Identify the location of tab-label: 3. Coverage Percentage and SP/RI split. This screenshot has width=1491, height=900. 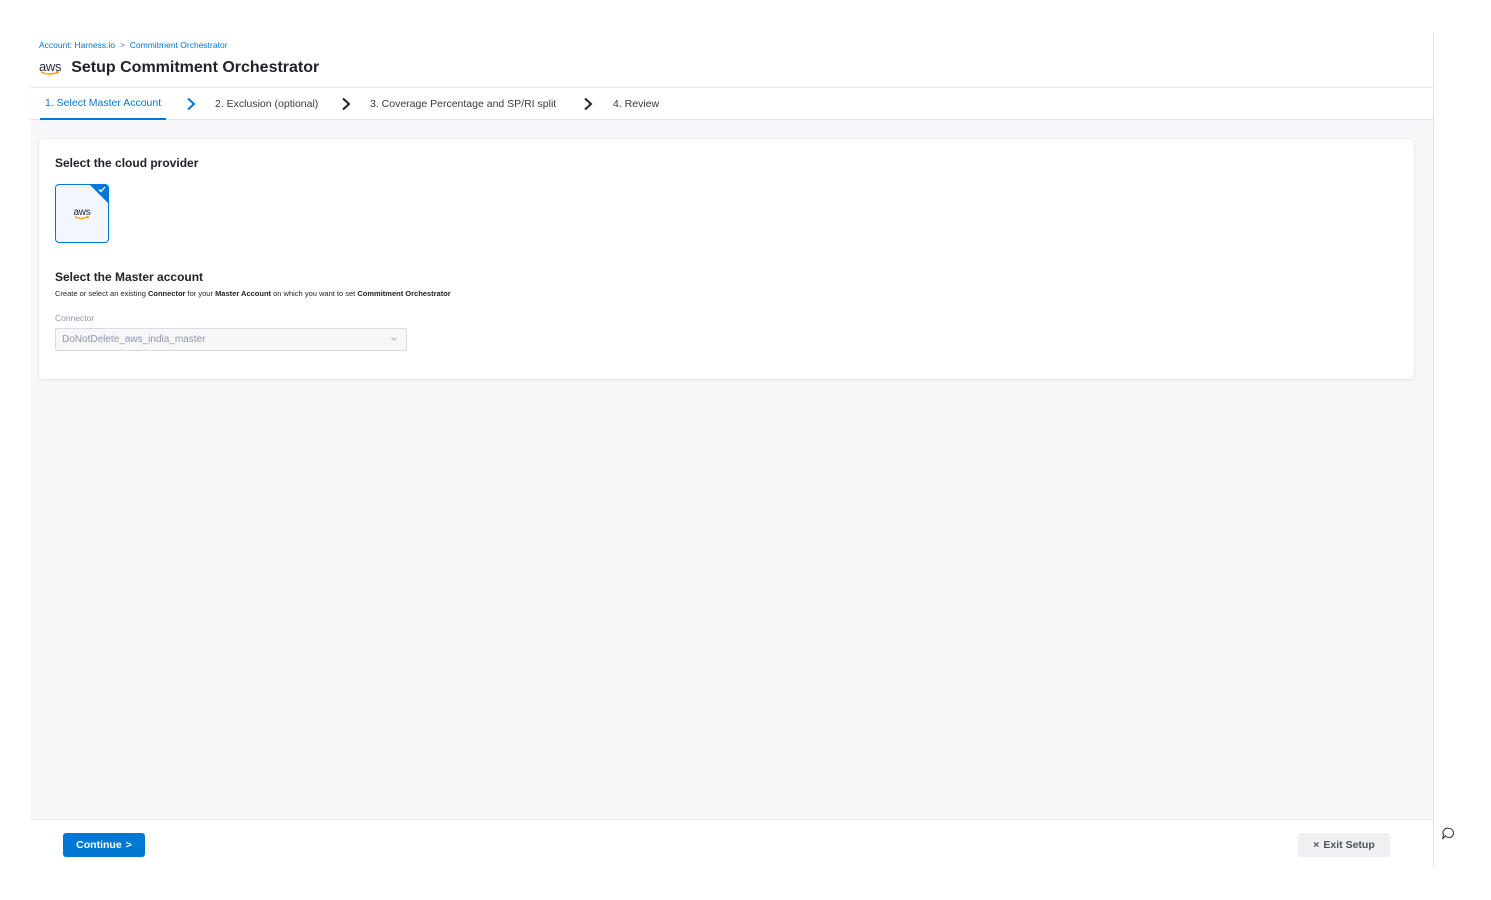
(463, 104).